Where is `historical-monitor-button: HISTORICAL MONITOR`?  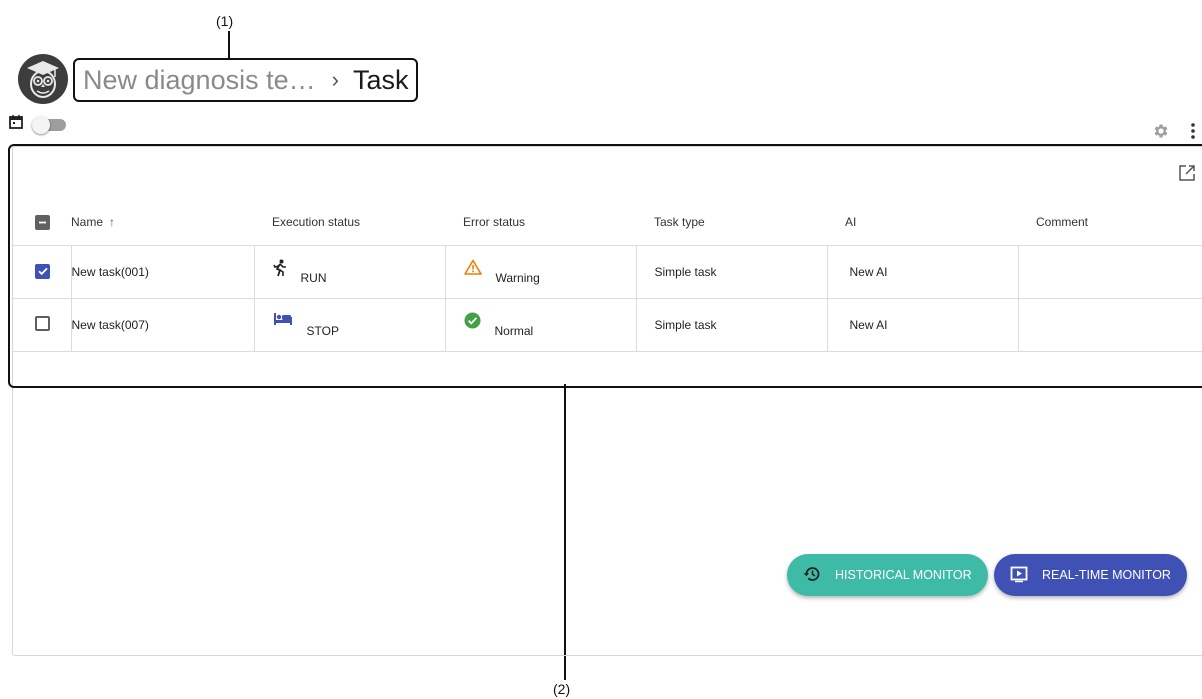
historical-monitor-button: HISTORICAL MONITOR is located at coordinates (887, 575).